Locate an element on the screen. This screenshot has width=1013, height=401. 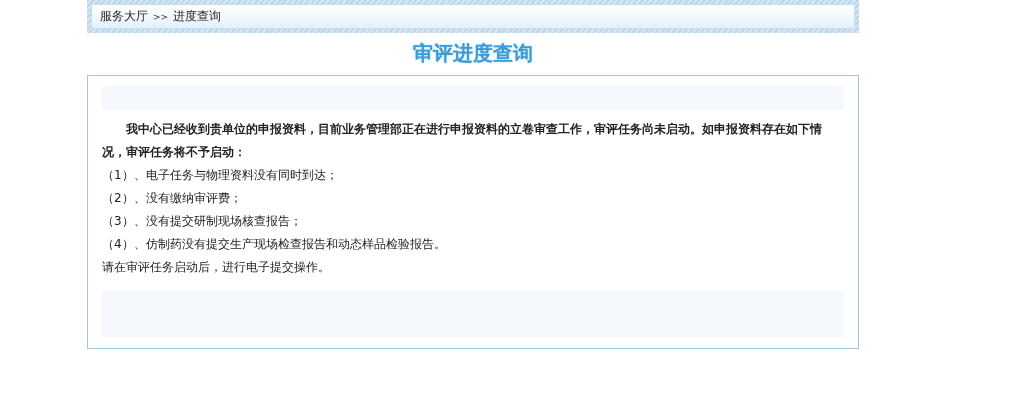
breadcrumb-link: 服务大厅 is located at coordinates (124, 16).